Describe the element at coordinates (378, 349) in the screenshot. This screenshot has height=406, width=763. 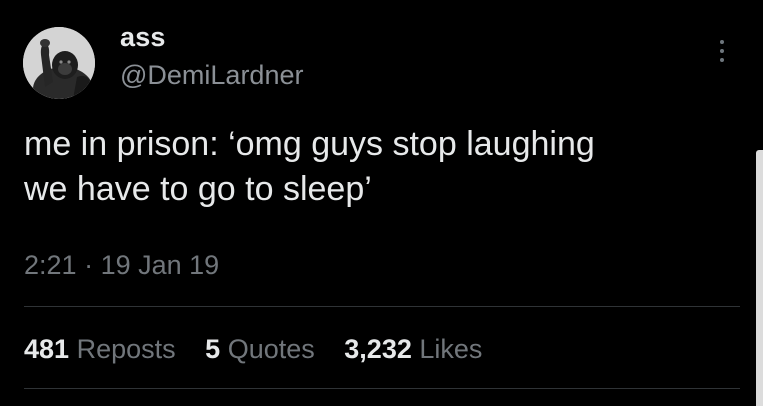
I see `likes-count: 3,232` at that location.